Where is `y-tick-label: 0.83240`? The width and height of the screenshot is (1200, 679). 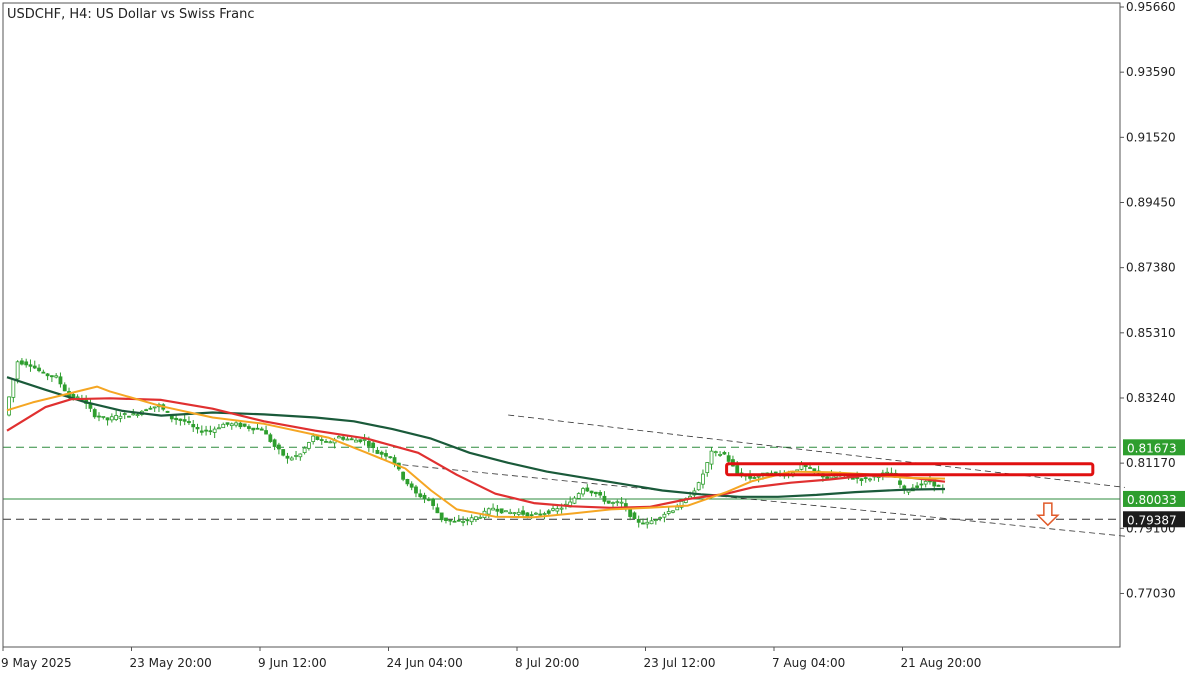
y-tick-label: 0.83240 is located at coordinates (1151, 398).